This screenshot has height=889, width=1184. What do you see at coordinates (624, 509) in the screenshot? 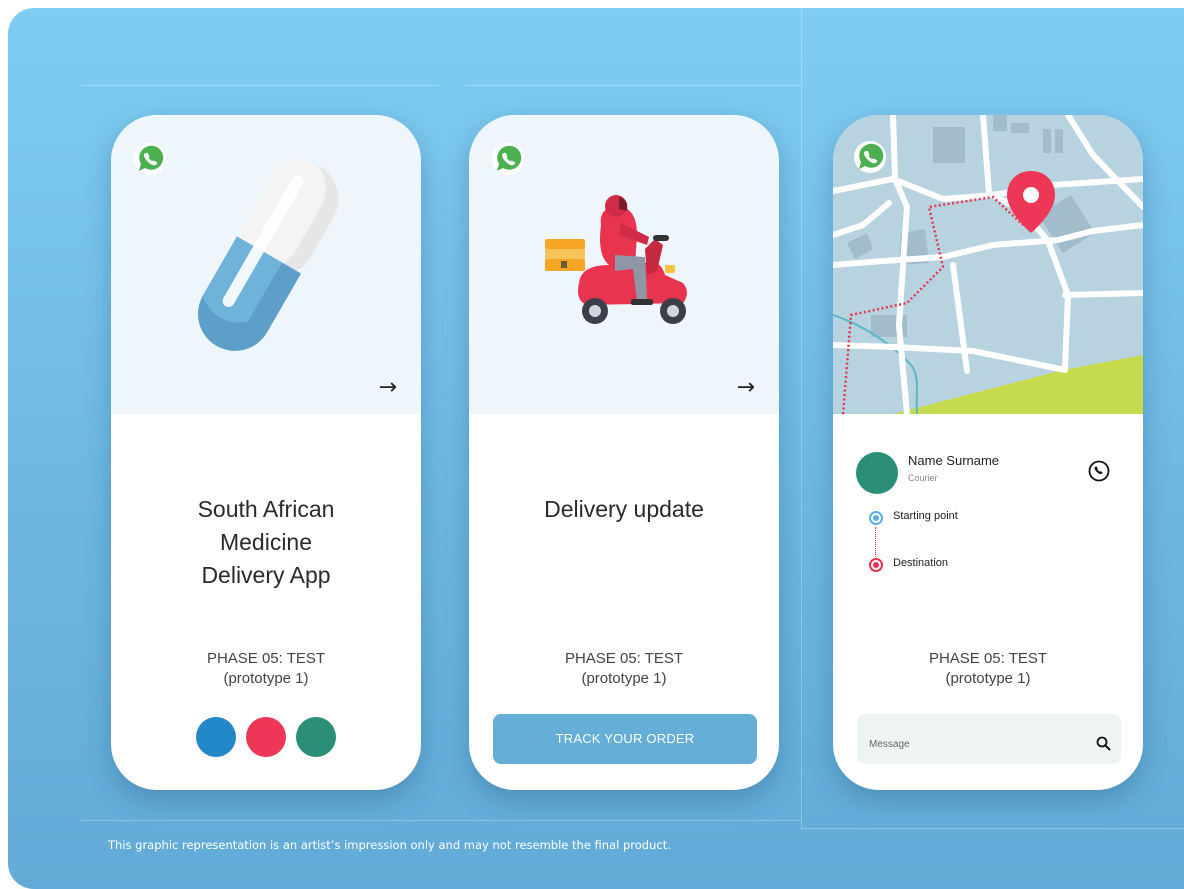
I see `screen-title: Delivery update` at bounding box center [624, 509].